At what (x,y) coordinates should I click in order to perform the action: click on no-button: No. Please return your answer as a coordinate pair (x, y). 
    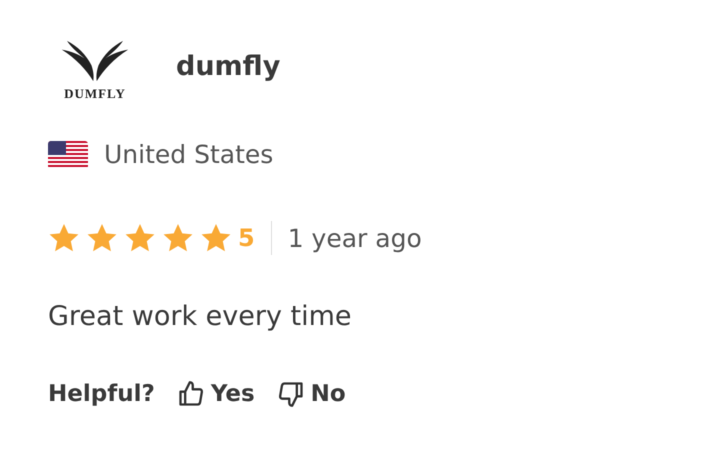
    Looking at the image, I should click on (311, 394).